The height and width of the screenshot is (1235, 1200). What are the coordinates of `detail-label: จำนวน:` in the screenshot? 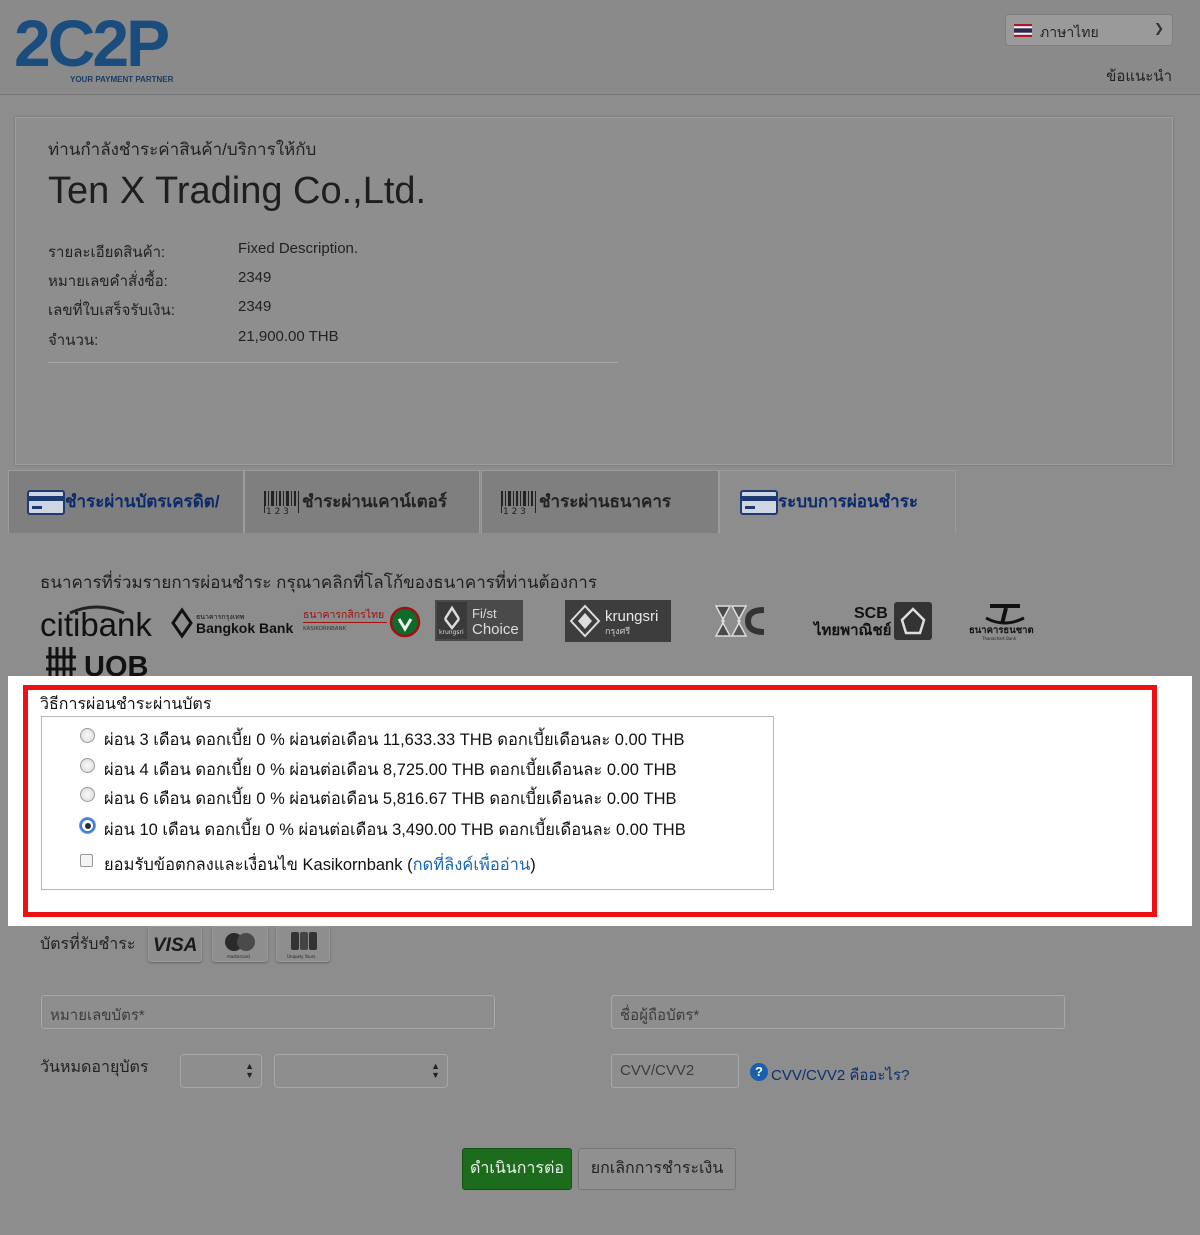 It's located at (73, 340).